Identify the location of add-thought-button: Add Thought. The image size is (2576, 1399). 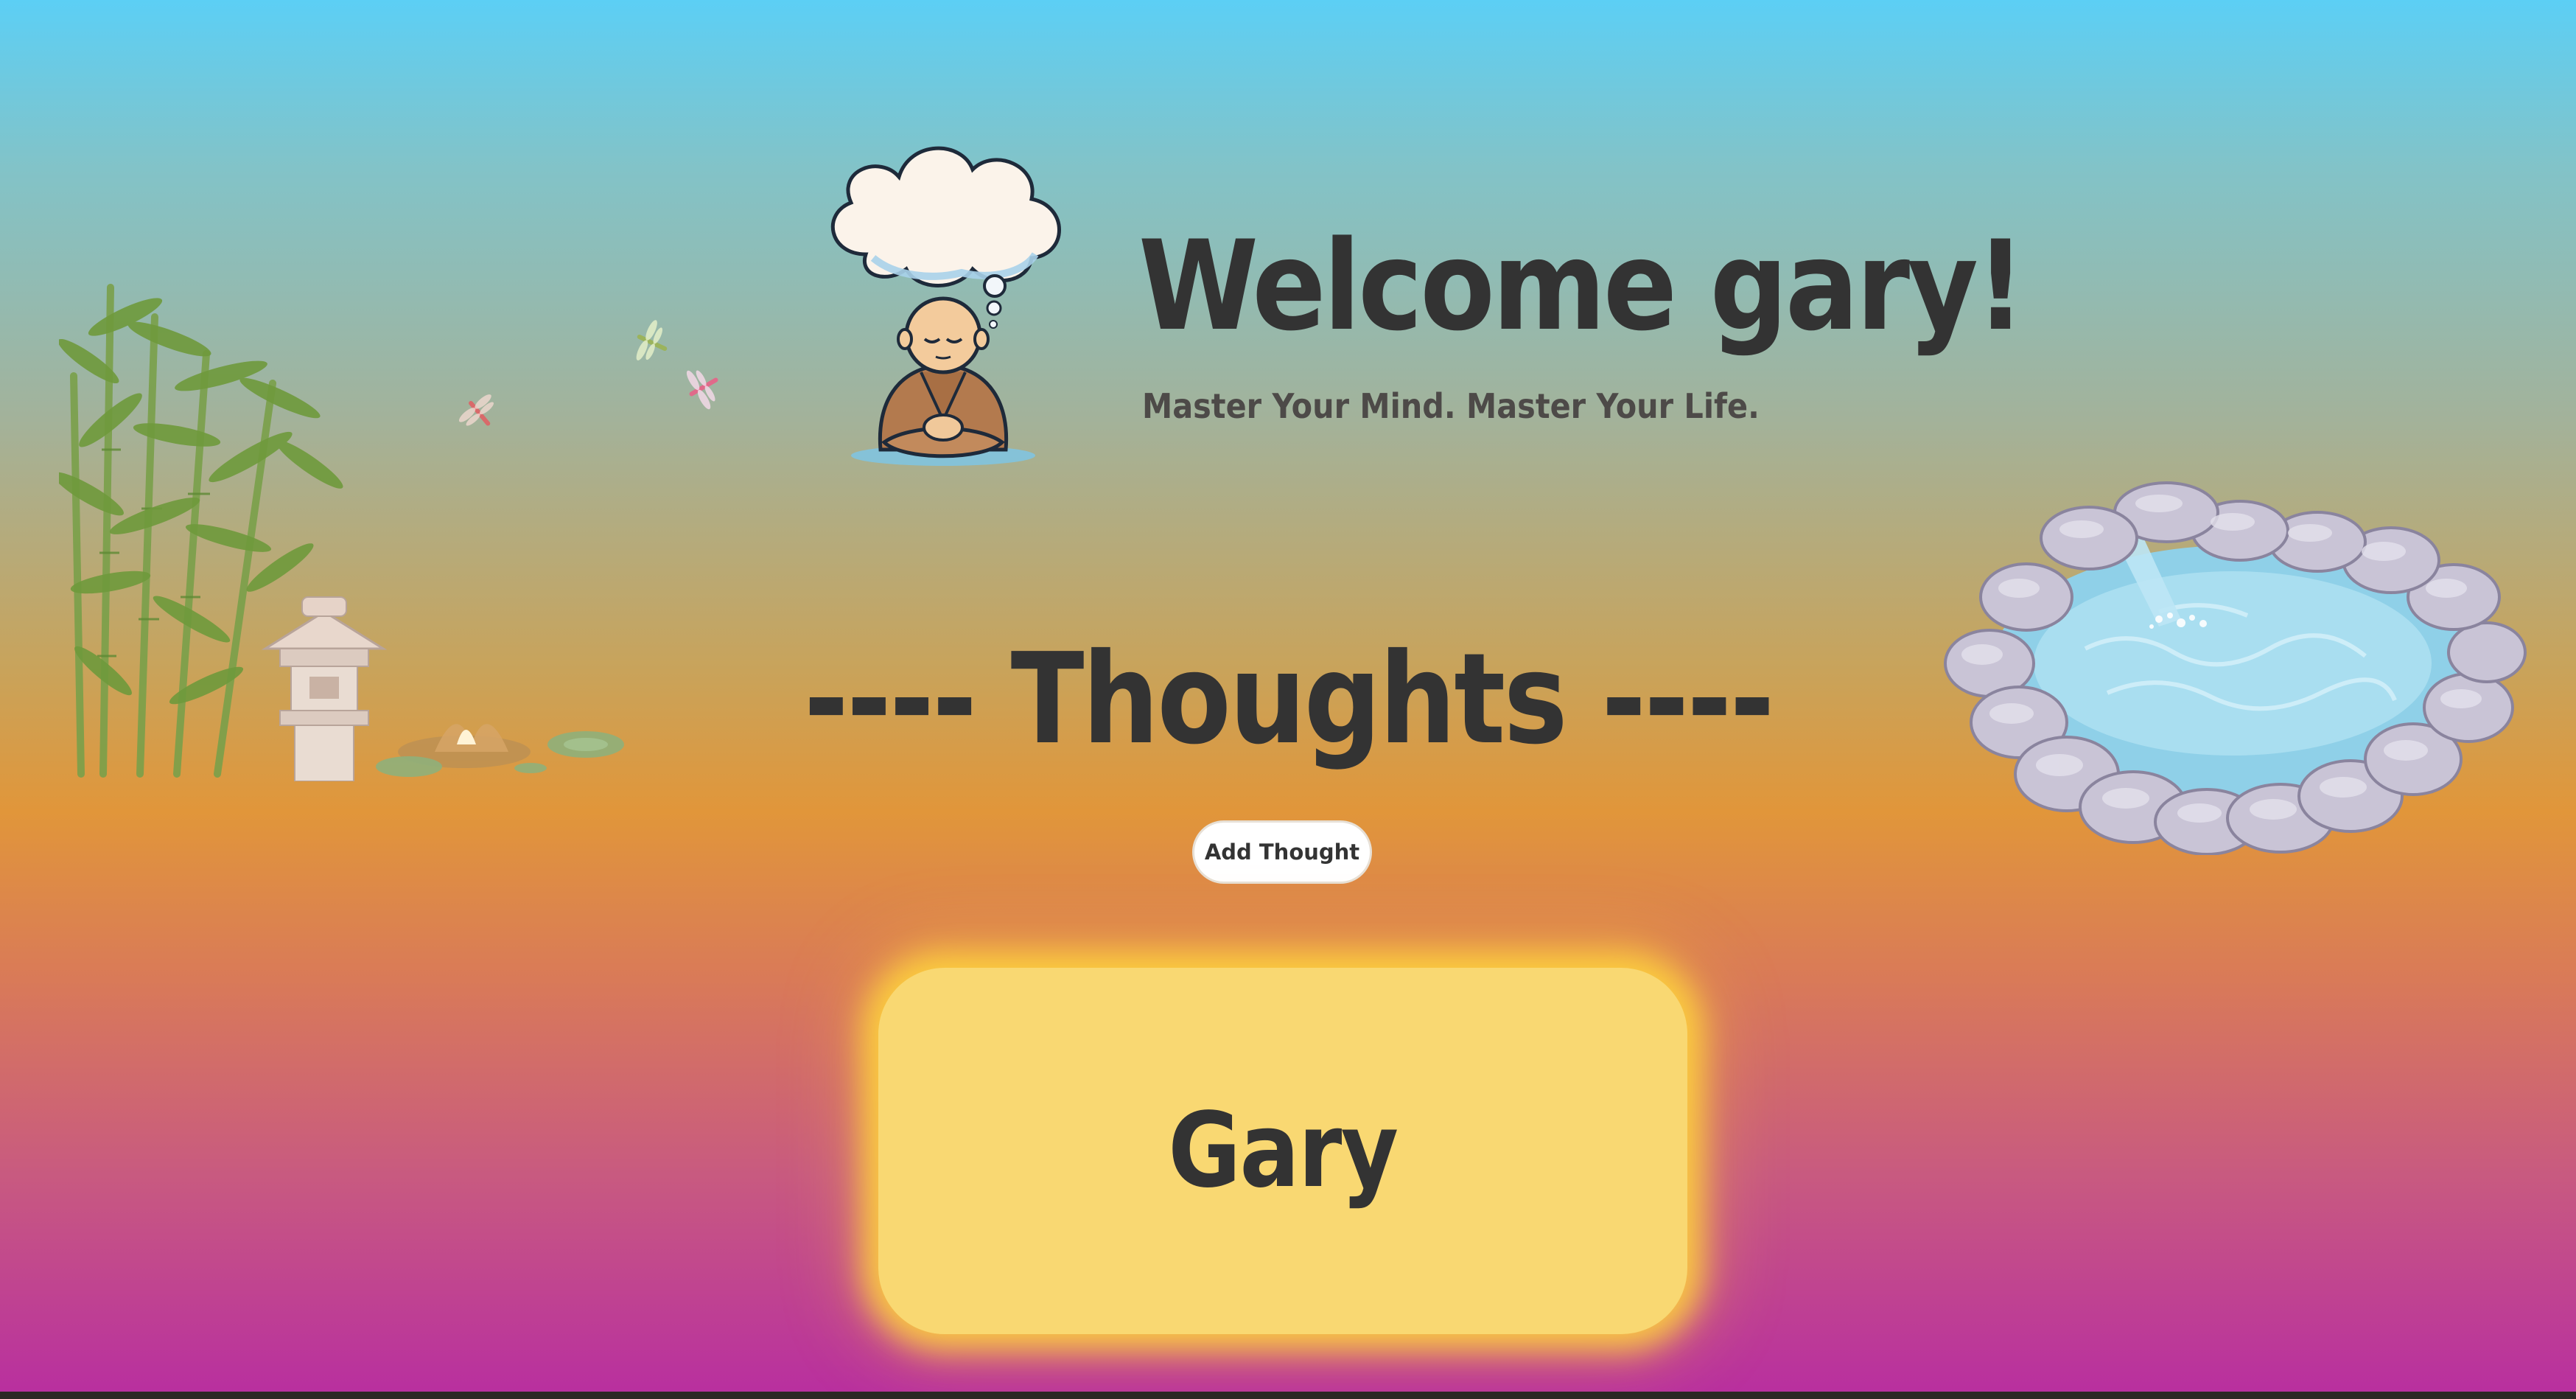
(1282, 852).